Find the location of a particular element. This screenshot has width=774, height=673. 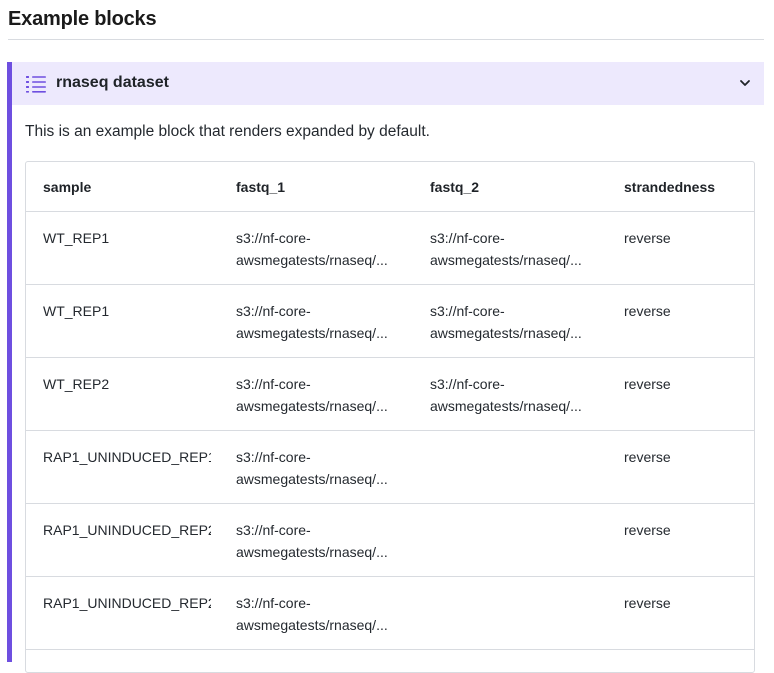

table-header-row: sample fastq_1 fastq_2 strandedness is located at coordinates (390, 187).